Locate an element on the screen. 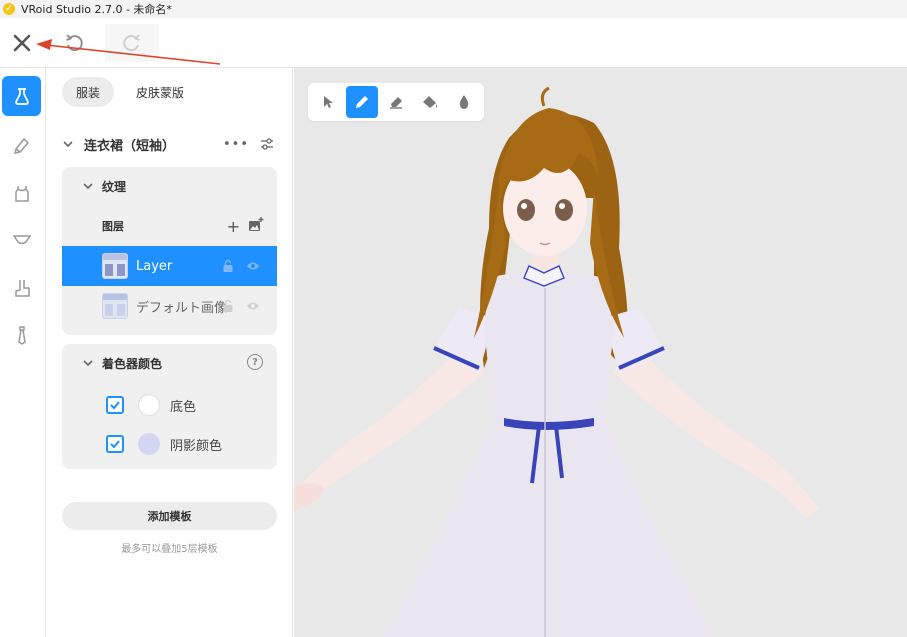  bottom-clothing-icon is located at coordinates (21, 240).